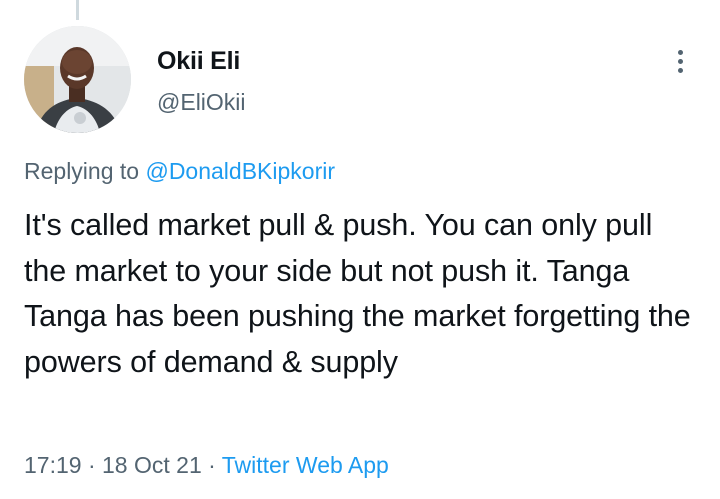 This screenshot has width=720, height=499. What do you see at coordinates (198, 61) in the screenshot?
I see `author-name: Okii Eli` at bounding box center [198, 61].